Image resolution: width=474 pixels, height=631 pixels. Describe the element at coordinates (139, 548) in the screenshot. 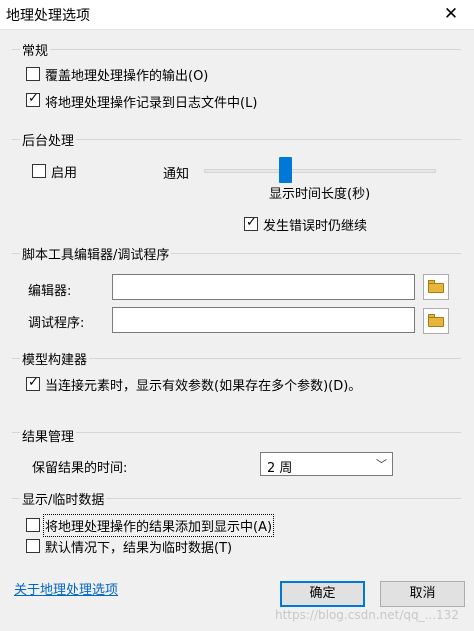

I see `temp-default-label: 默认情况下，结果为临时数据(T)` at that location.